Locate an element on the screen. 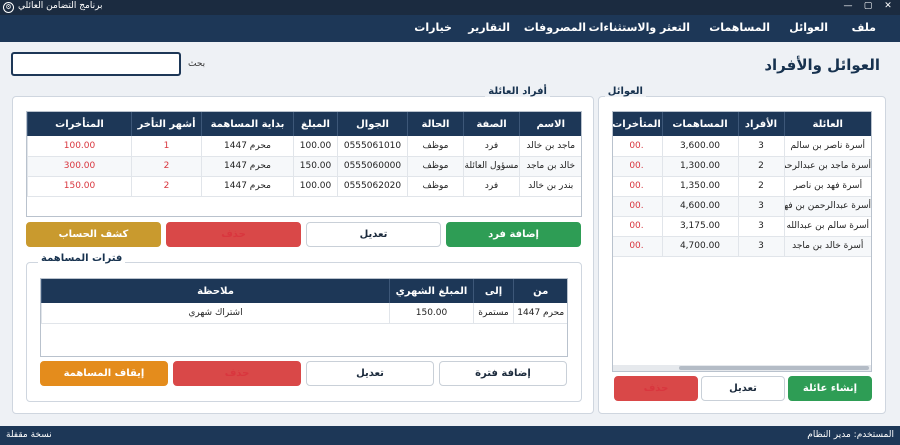  families-panel-title: العوائل is located at coordinates (625, 91).